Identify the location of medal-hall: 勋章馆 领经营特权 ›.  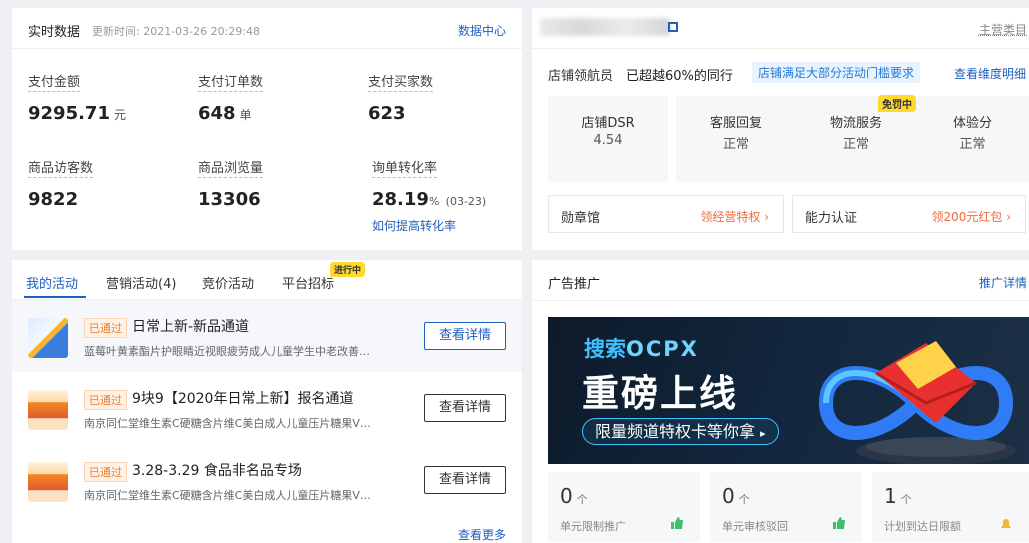
(666, 214).